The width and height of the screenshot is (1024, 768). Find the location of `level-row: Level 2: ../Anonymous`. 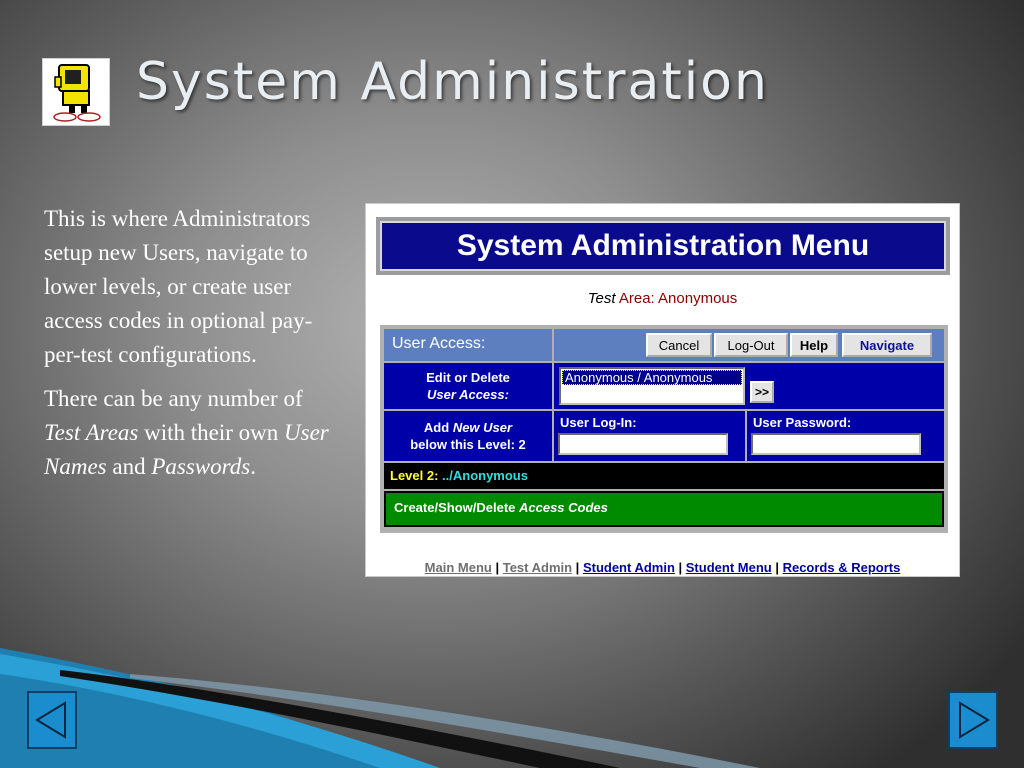

level-row: Level 2: ../Anonymous is located at coordinates (664, 476).